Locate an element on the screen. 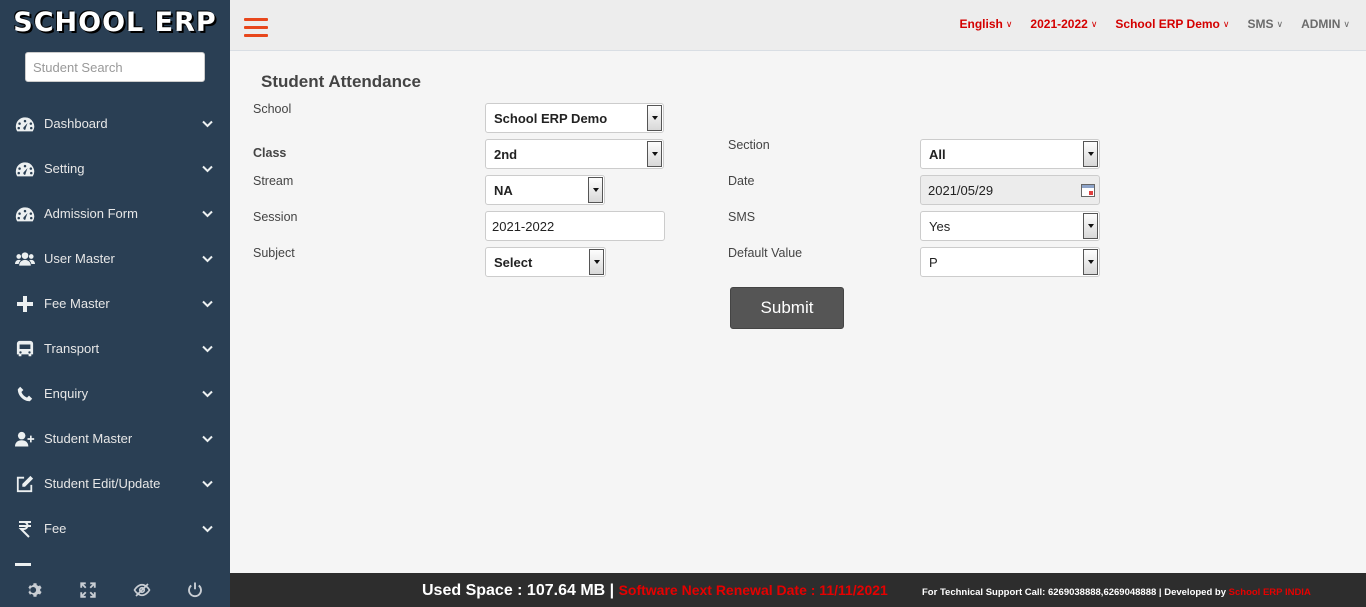 The width and height of the screenshot is (1366, 607). plus-icon is located at coordinates (25, 304).